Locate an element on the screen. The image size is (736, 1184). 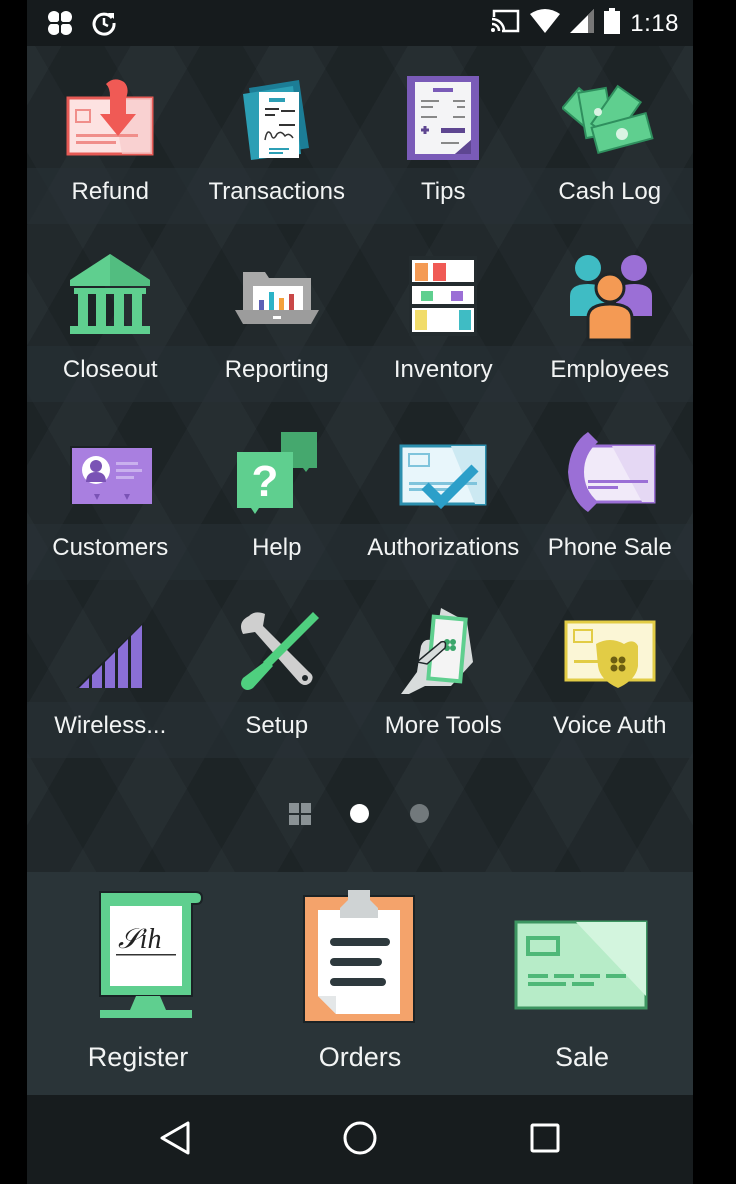
sync-clock-icon is located at coordinates (104, 25).